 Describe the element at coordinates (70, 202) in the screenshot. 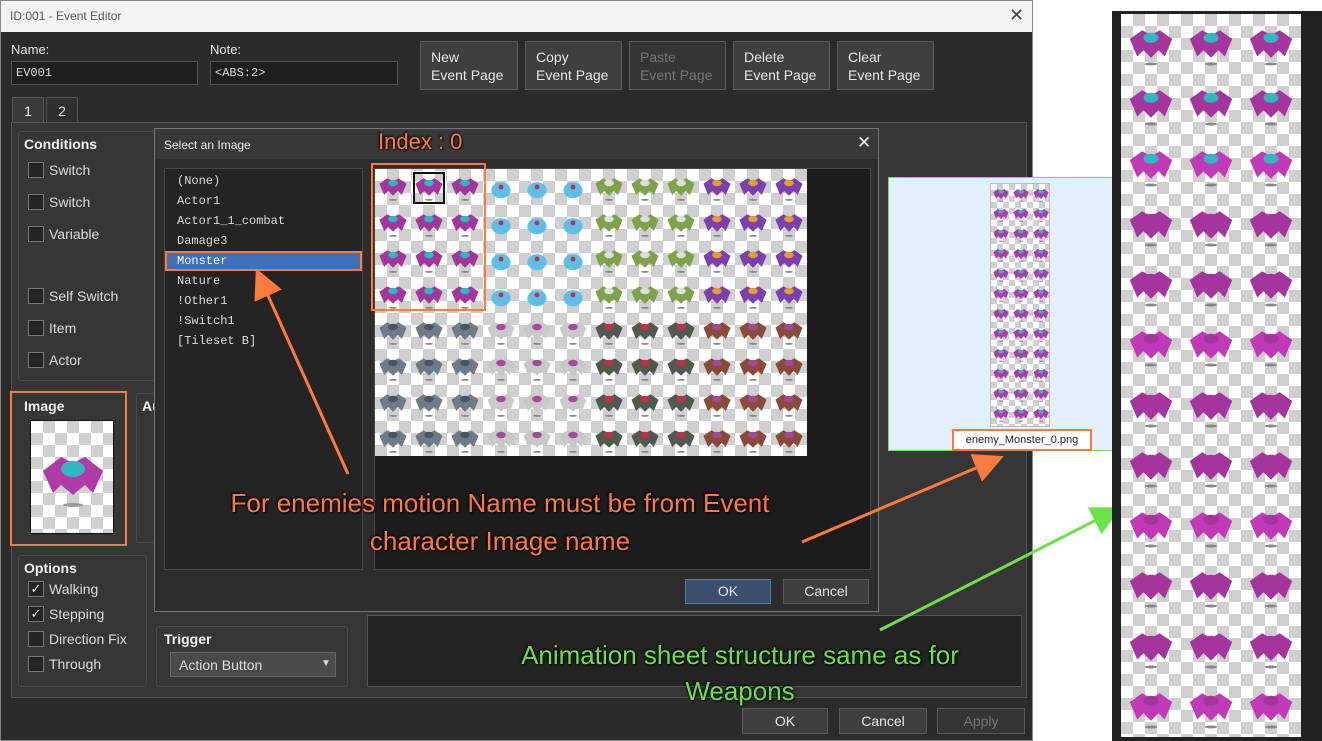

I see `switch2-label: Switch` at that location.